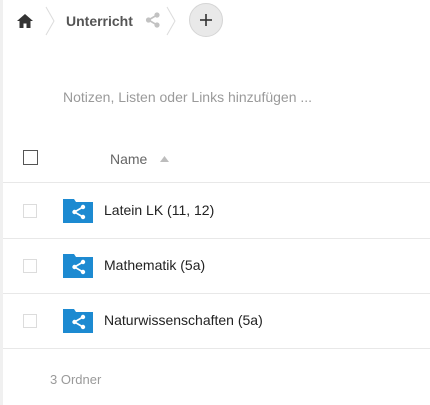 Image resolution: width=430 pixels, height=405 pixels. What do you see at coordinates (128, 159) in the screenshot?
I see `column-name: Name` at bounding box center [128, 159].